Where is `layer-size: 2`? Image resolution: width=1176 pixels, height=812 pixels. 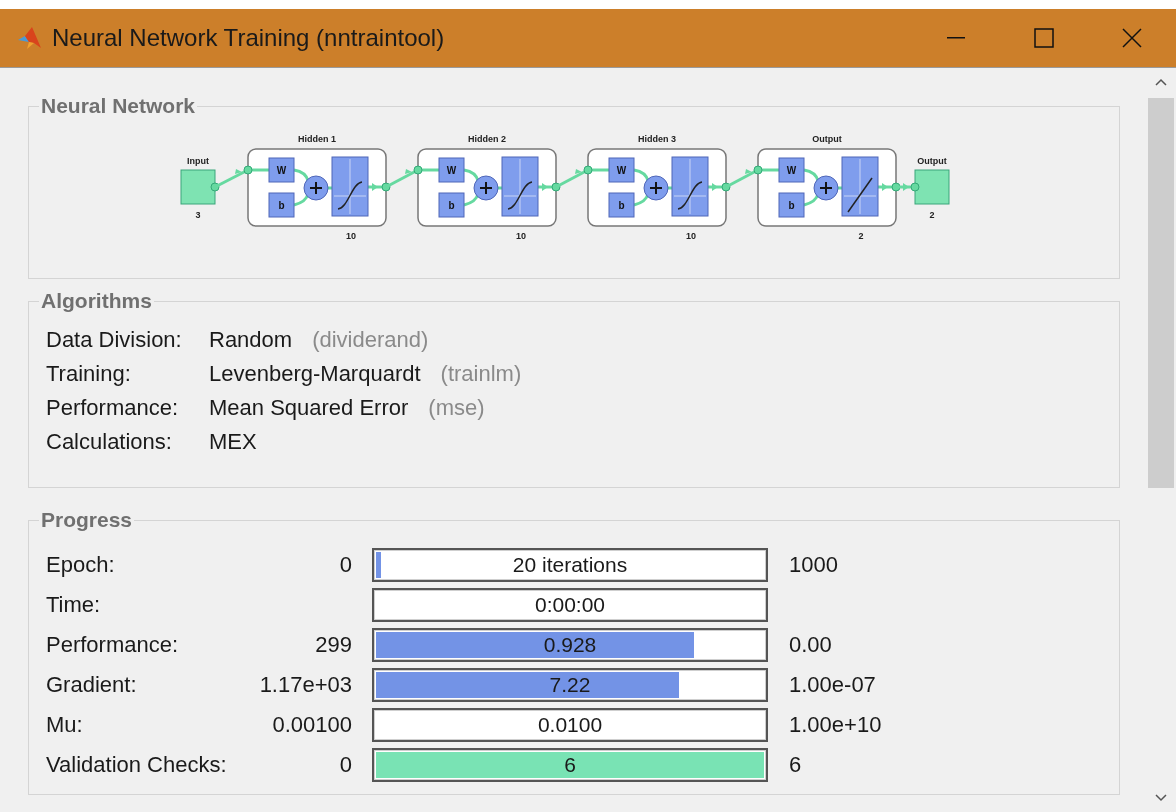 layer-size: 2 is located at coordinates (861, 236).